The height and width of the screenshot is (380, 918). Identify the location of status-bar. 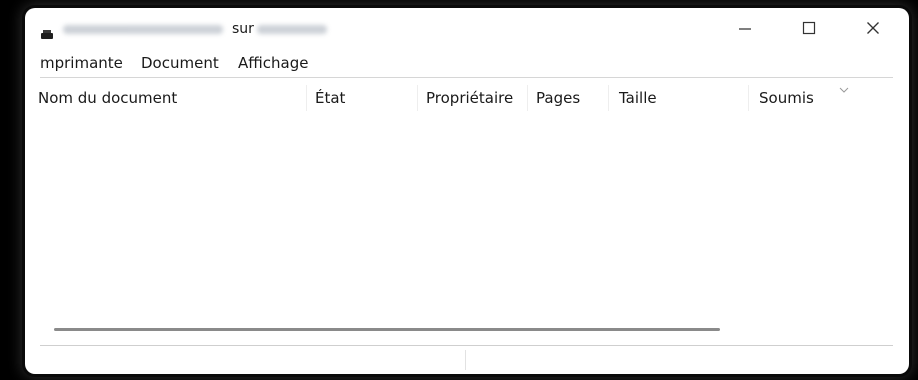
(466, 360).